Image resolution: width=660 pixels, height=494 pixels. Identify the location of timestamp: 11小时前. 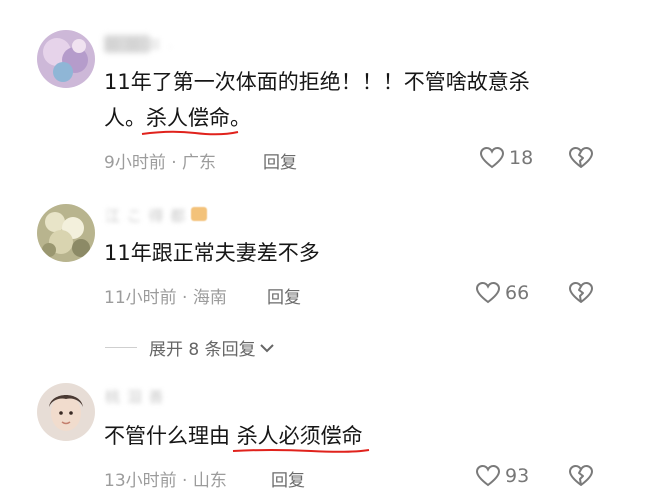
(140, 298).